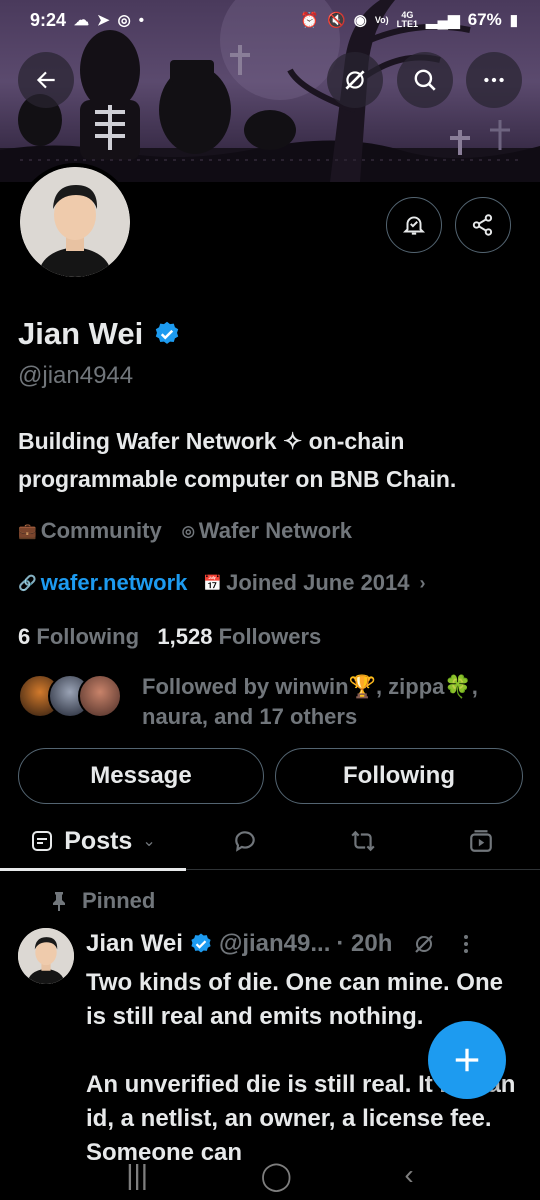 The width and height of the screenshot is (540, 1200). I want to click on more-button, so click(494, 80).